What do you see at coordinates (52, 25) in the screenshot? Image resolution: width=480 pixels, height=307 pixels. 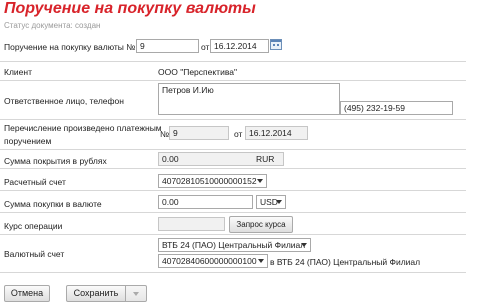 I see `document-status: Статус документа: создан` at bounding box center [52, 25].